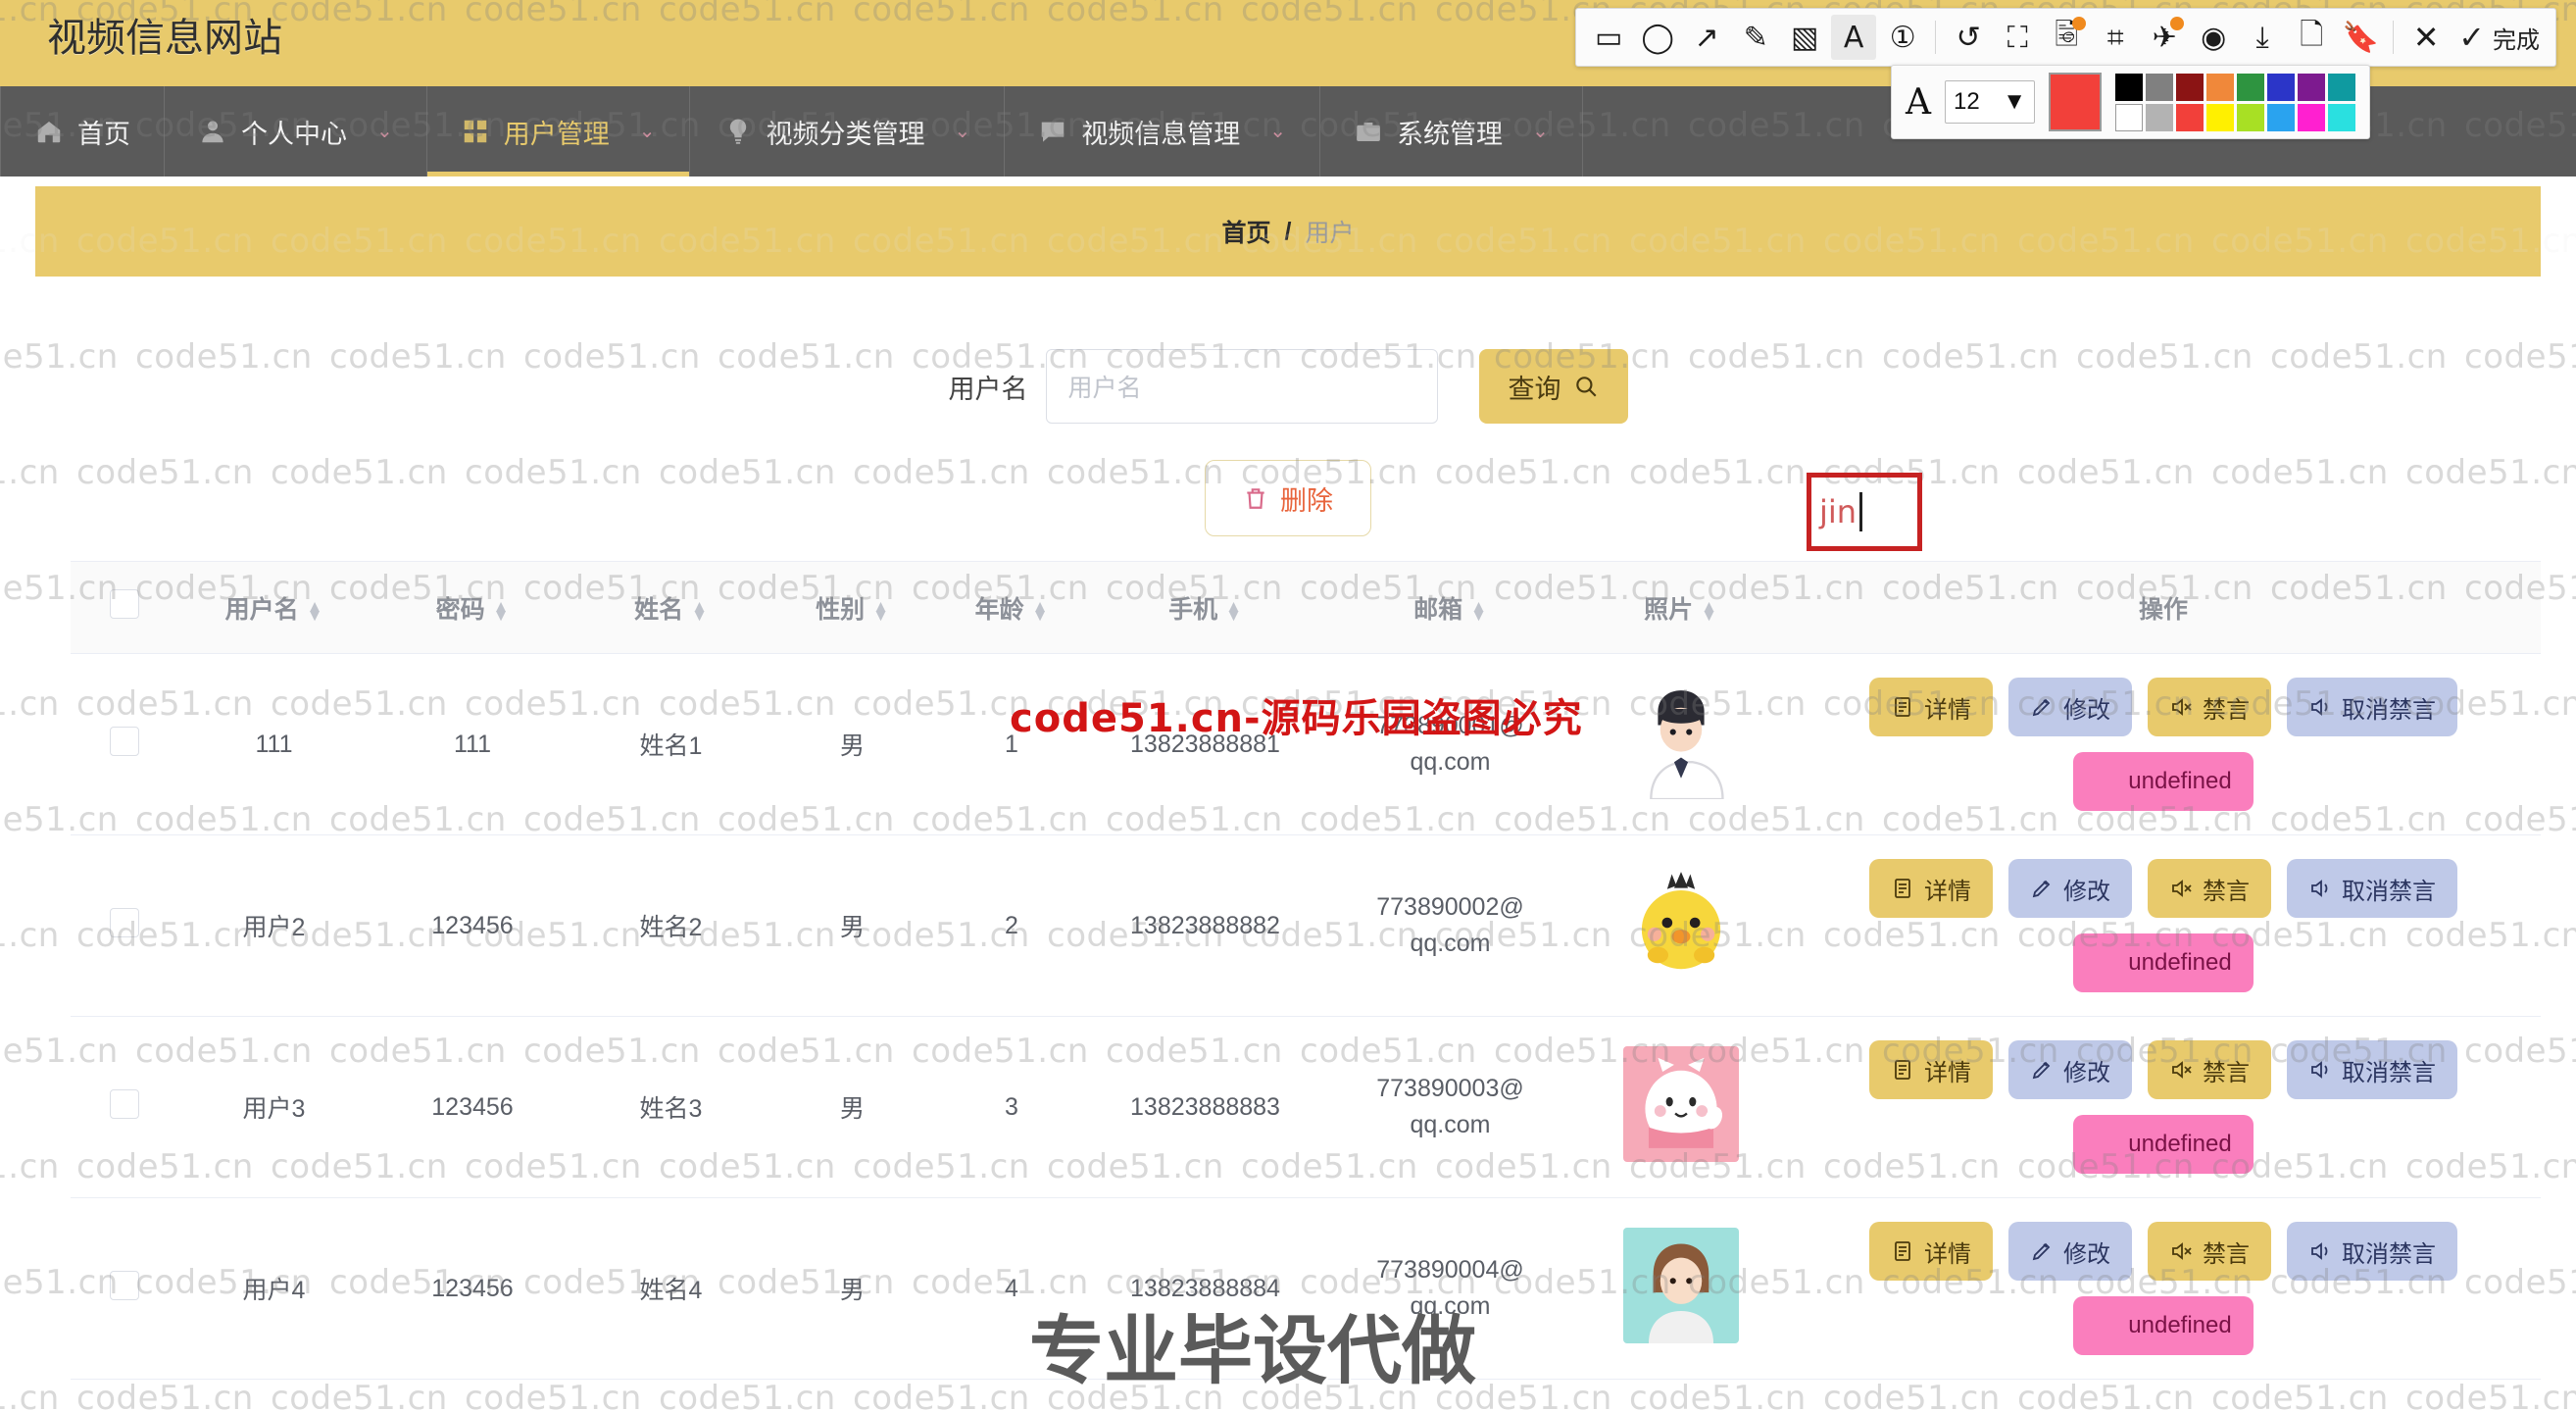 The image size is (2576, 1412). Describe the element at coordinates (296, 131) in the screenshot. I see `nav-item-2: 个人中心 ⌄` at that location.